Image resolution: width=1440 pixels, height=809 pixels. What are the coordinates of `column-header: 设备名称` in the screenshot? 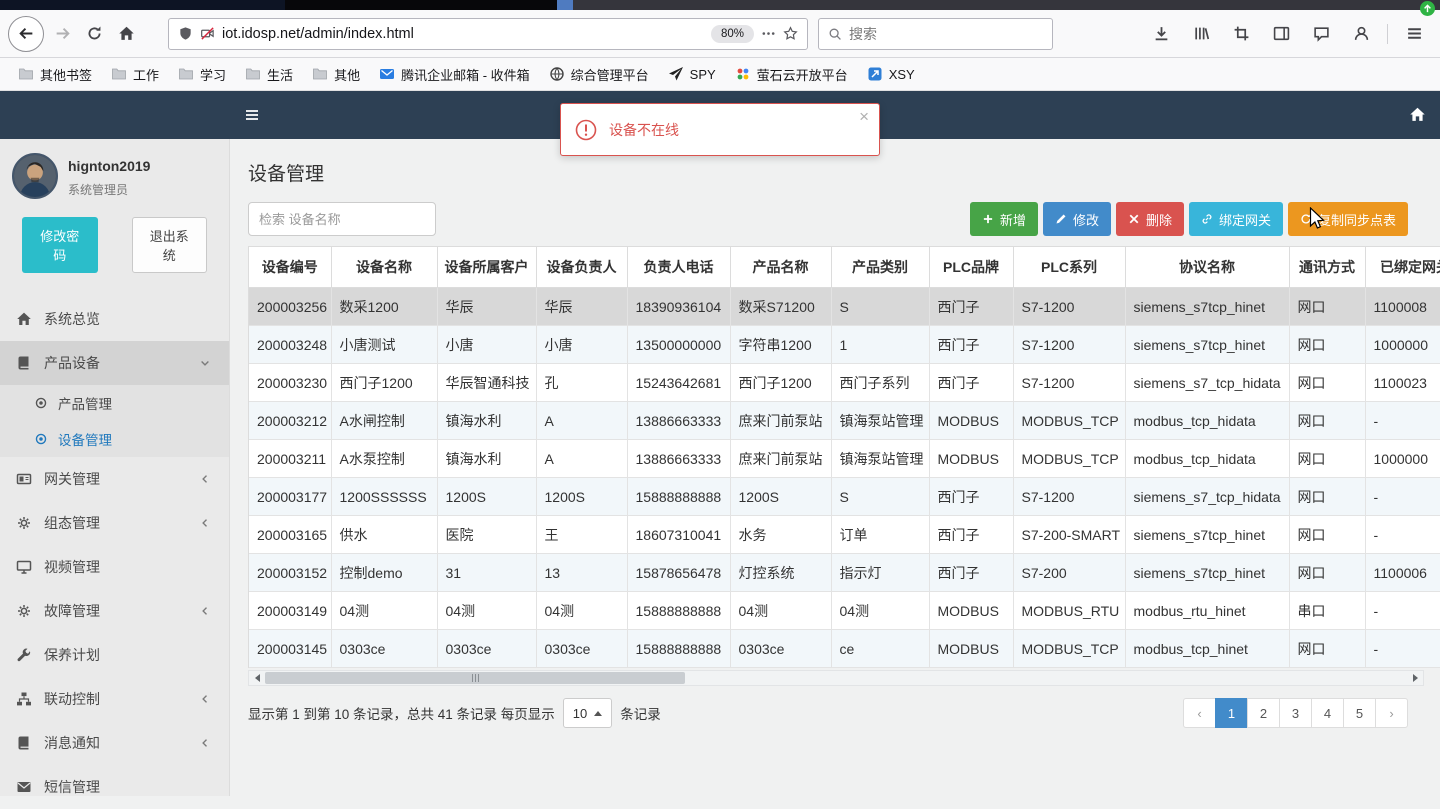 It's located at (384, 267).